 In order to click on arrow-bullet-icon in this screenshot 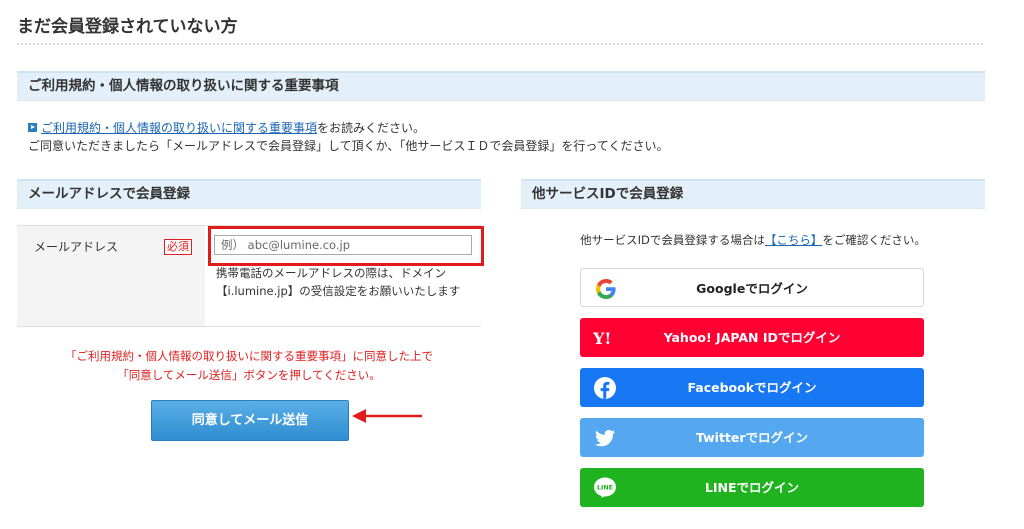, I will do `click(32, 127)`.